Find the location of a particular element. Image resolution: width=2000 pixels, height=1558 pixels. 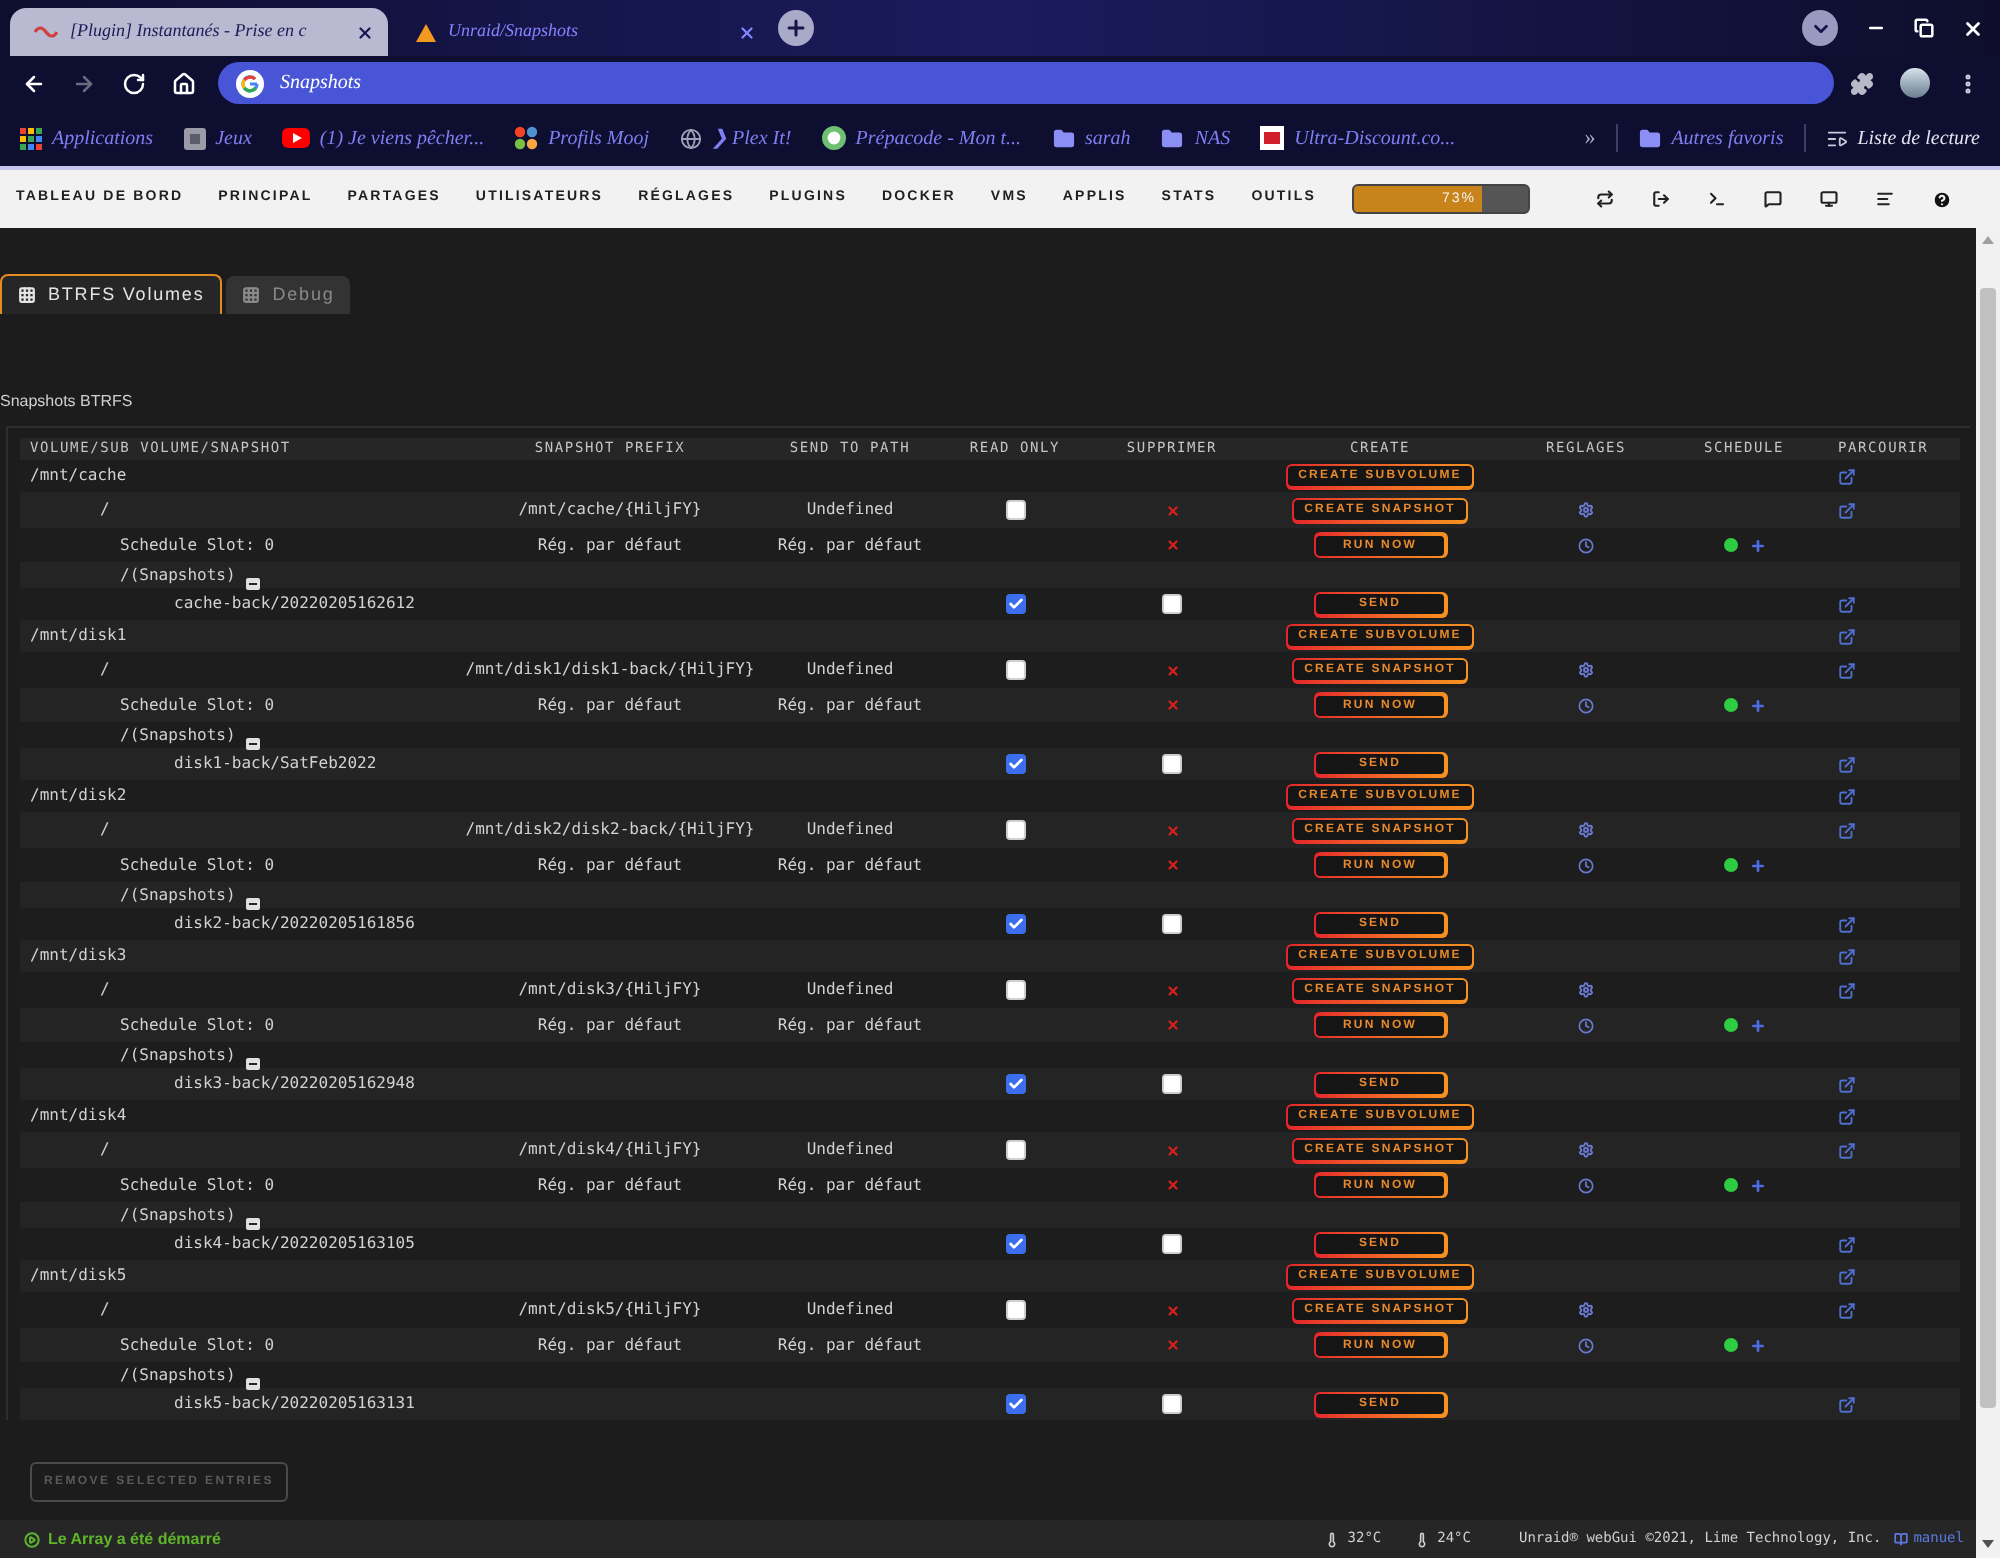

logout-icon is located at coordinates (1661, 199).